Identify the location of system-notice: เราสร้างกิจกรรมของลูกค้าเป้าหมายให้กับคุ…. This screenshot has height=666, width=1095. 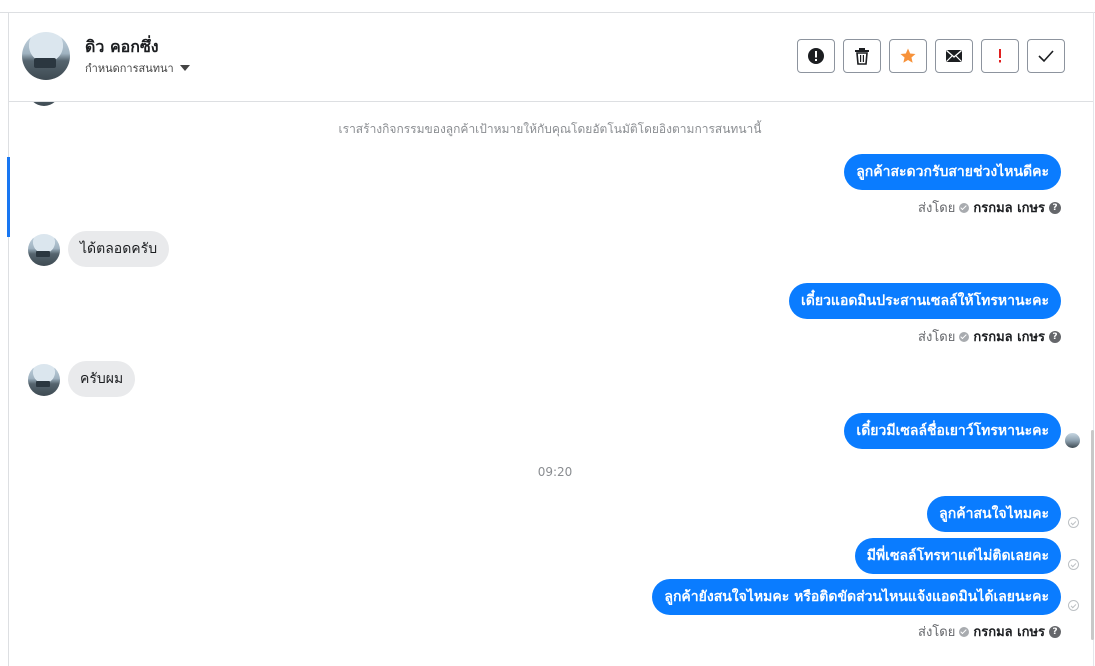
(550, 129).